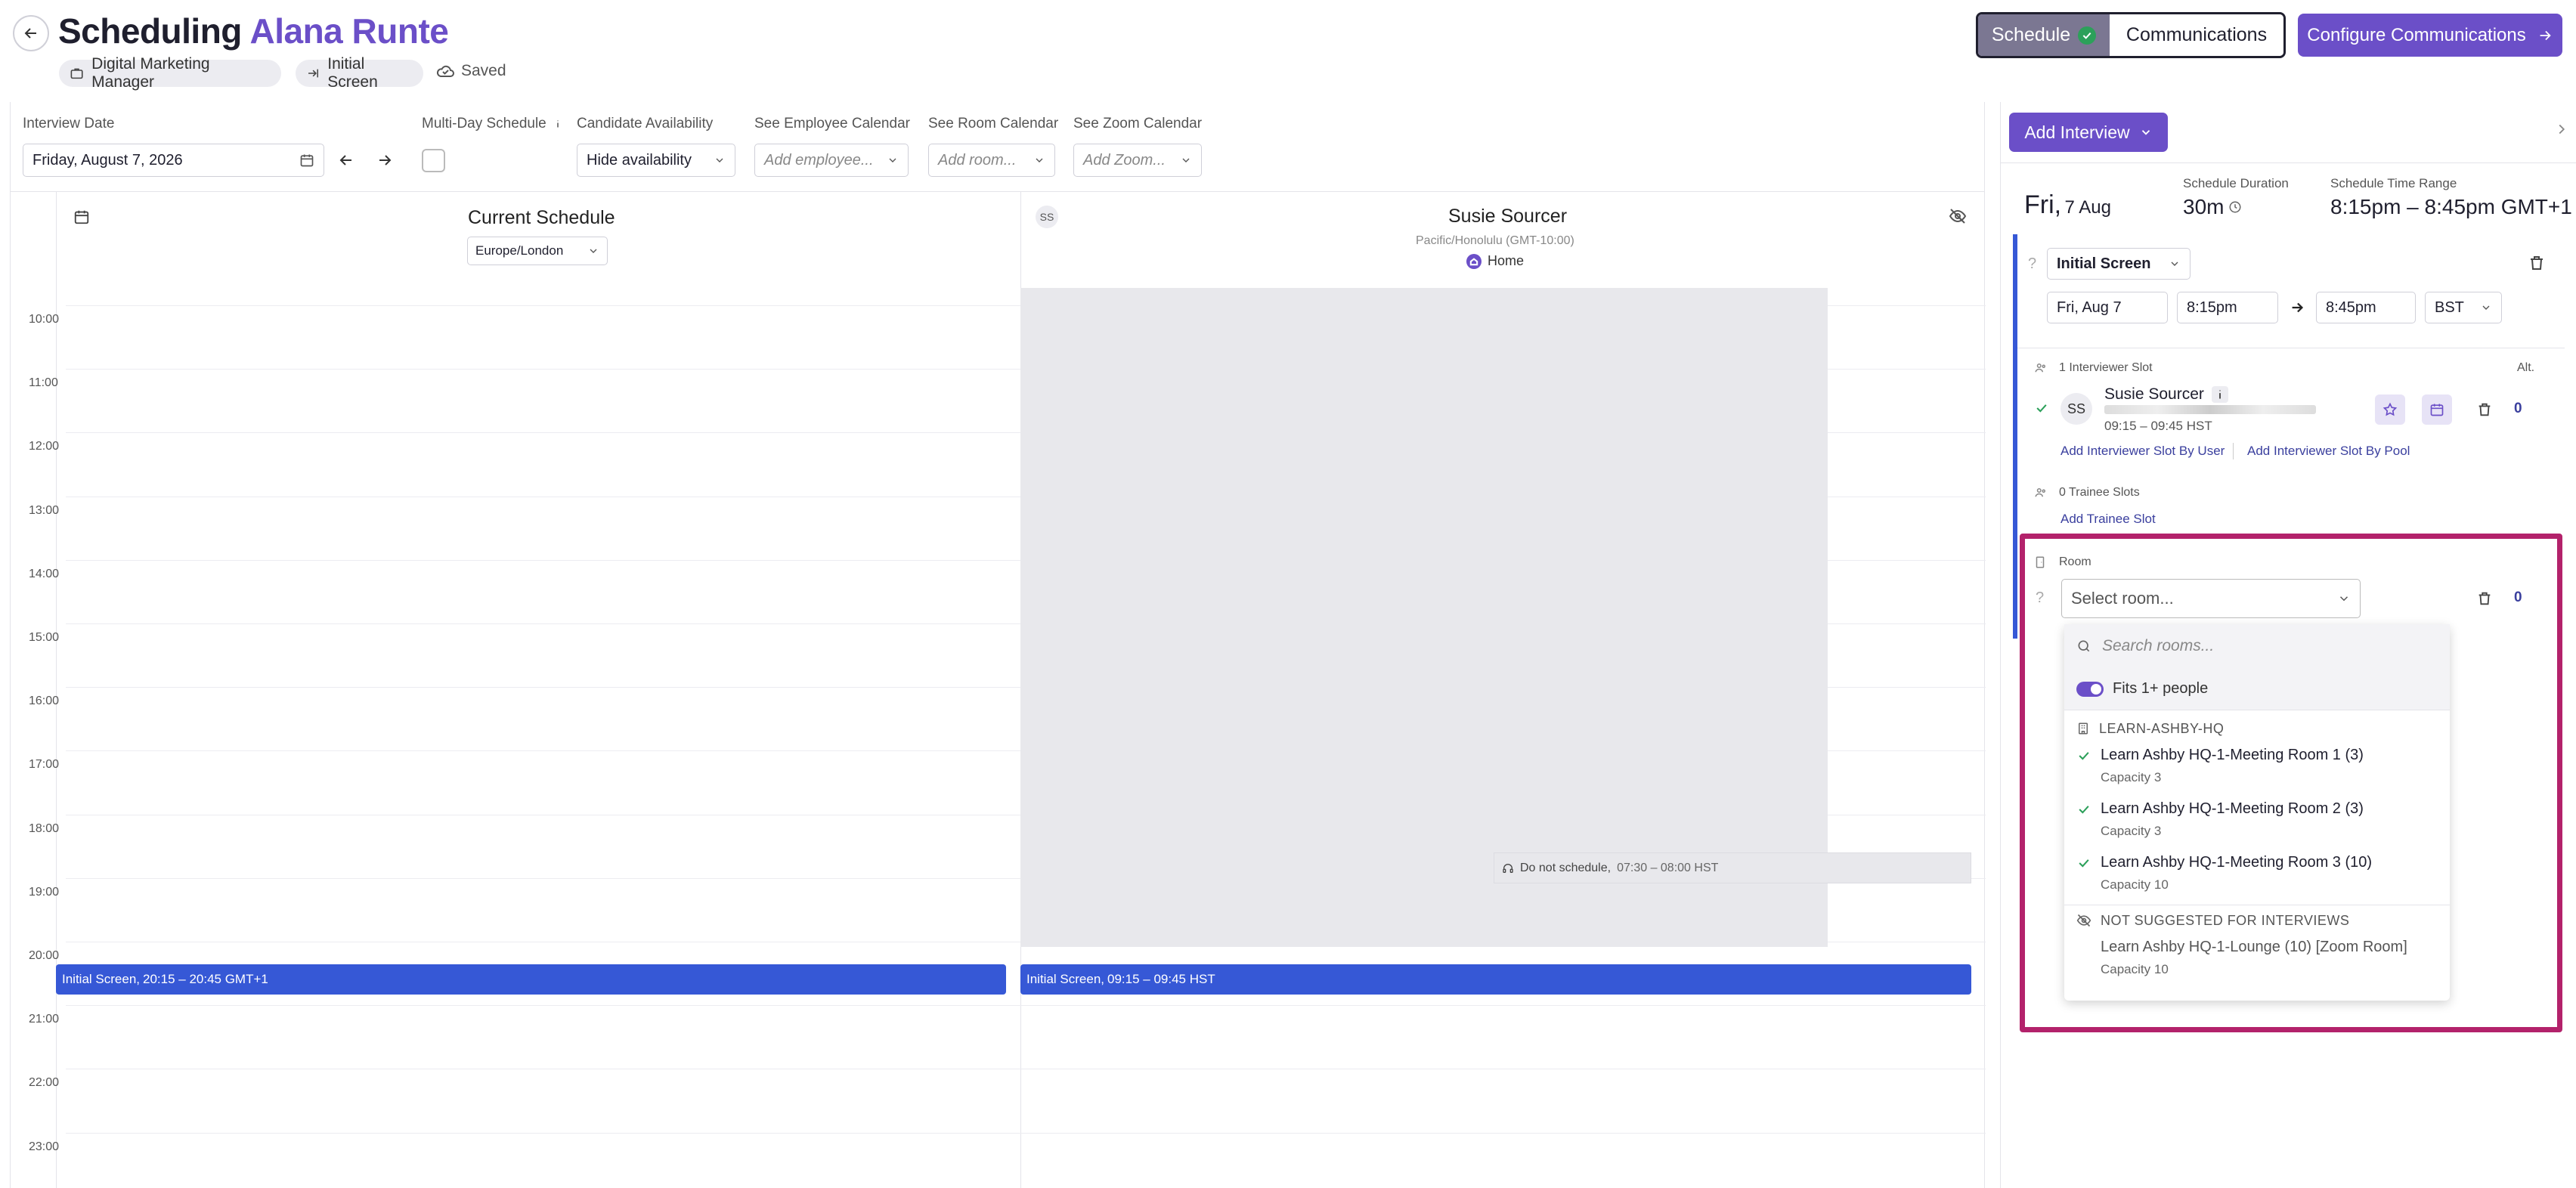  I want to click on event-interviewer: Initial Screen, 09:15 – 09:45 HST, so click(1495, 980).